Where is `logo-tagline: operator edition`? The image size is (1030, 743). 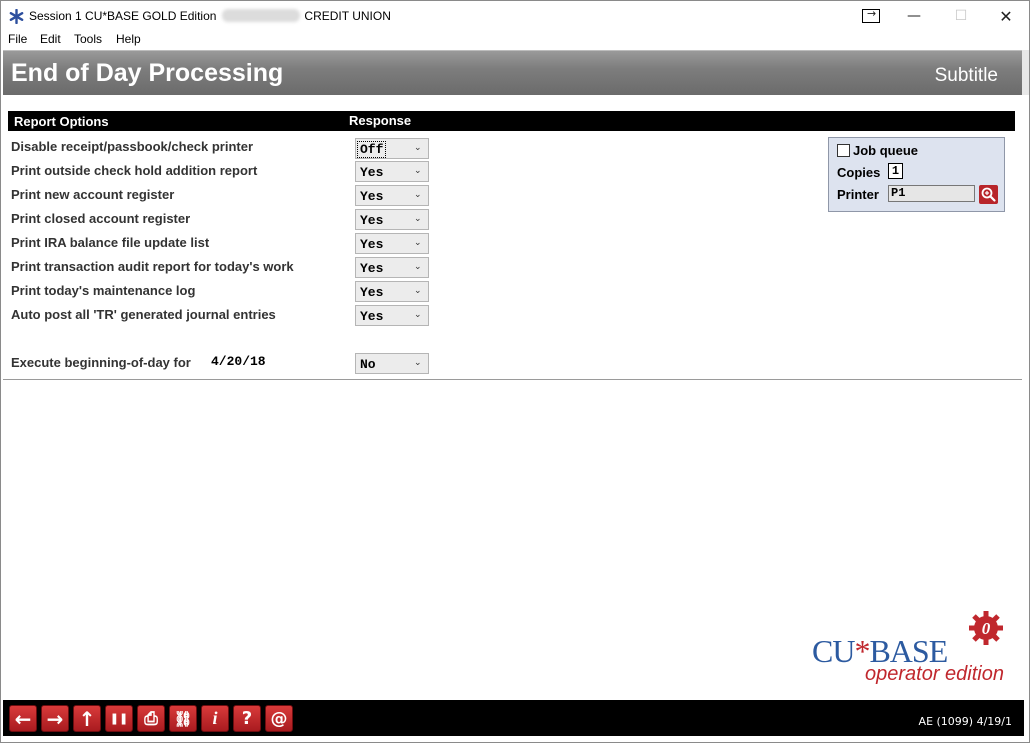
logo-tagline: operator edition is located at coordinates (934, 674).